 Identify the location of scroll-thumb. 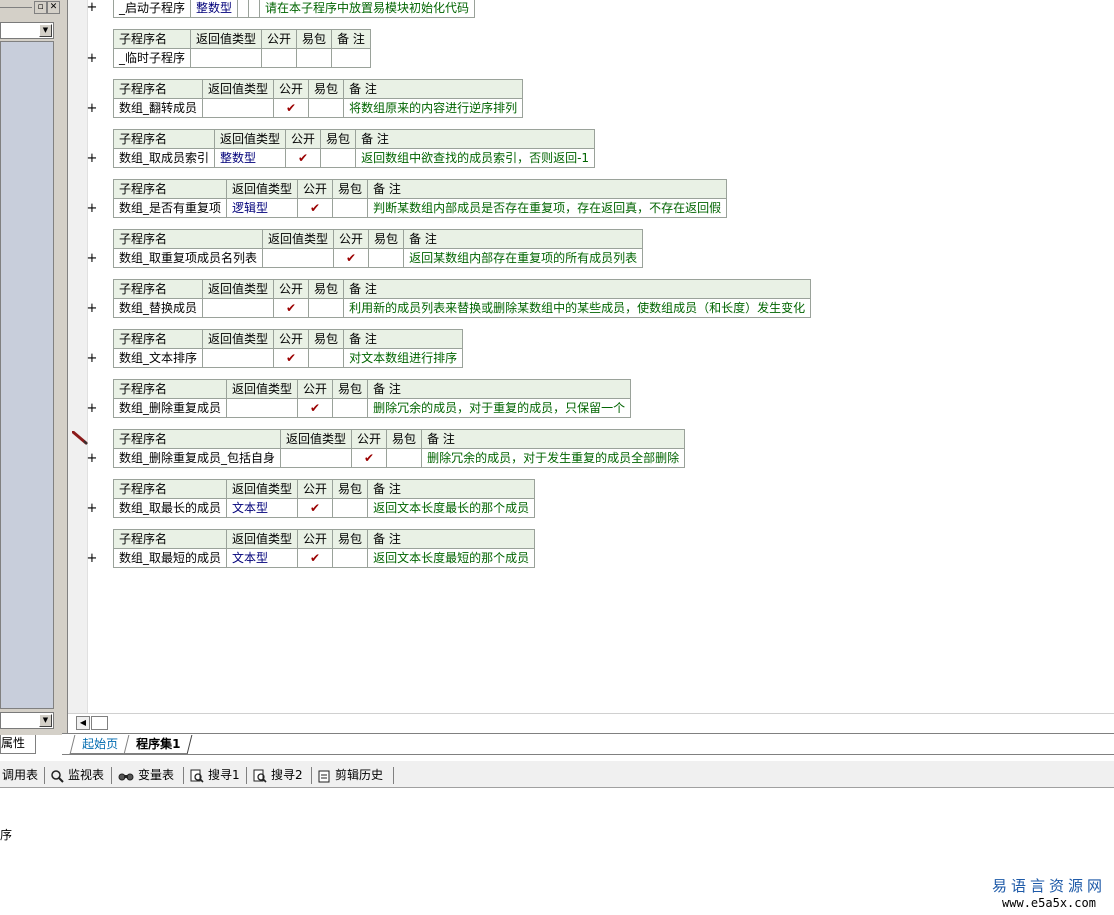
(99, 723).